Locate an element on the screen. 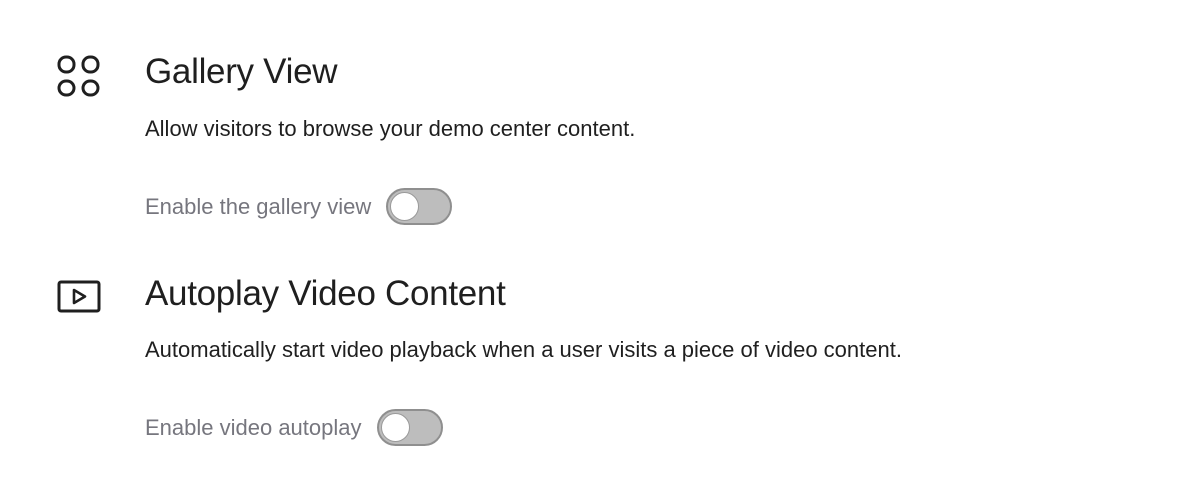 This screenshot has height=488, width=1180. video-play-icon is located at coordinates (79, 299).